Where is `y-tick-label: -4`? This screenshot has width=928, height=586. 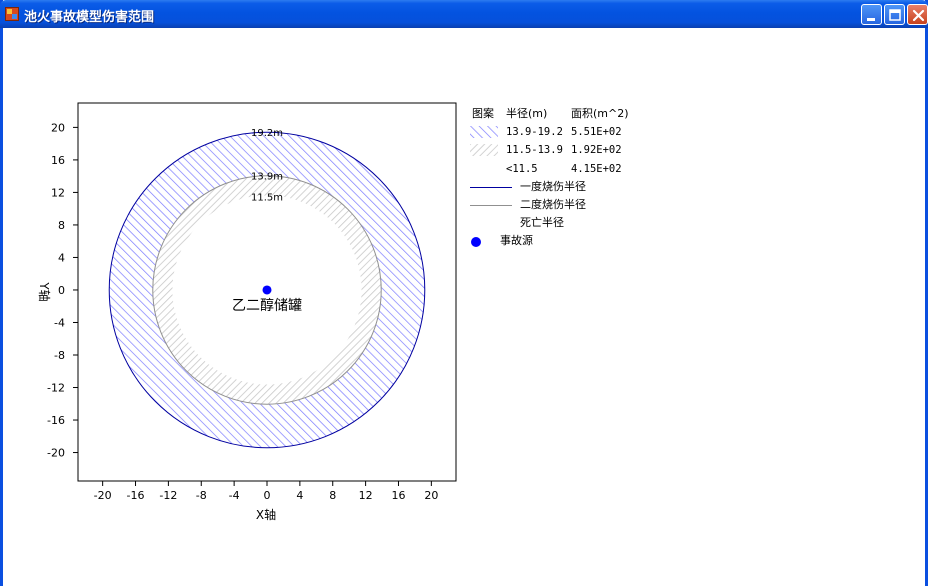
y-tick-label: -4 is located at coordinates (59, 322).